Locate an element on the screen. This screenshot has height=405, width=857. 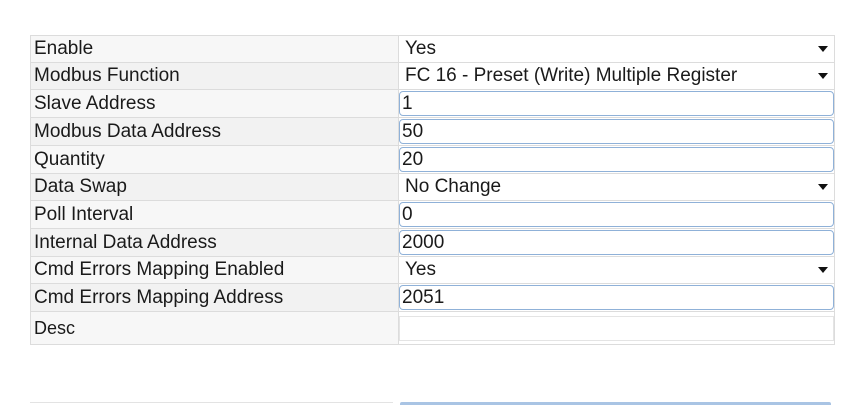
row-slave-address: Slave Address is located at coordinates (432, 103).